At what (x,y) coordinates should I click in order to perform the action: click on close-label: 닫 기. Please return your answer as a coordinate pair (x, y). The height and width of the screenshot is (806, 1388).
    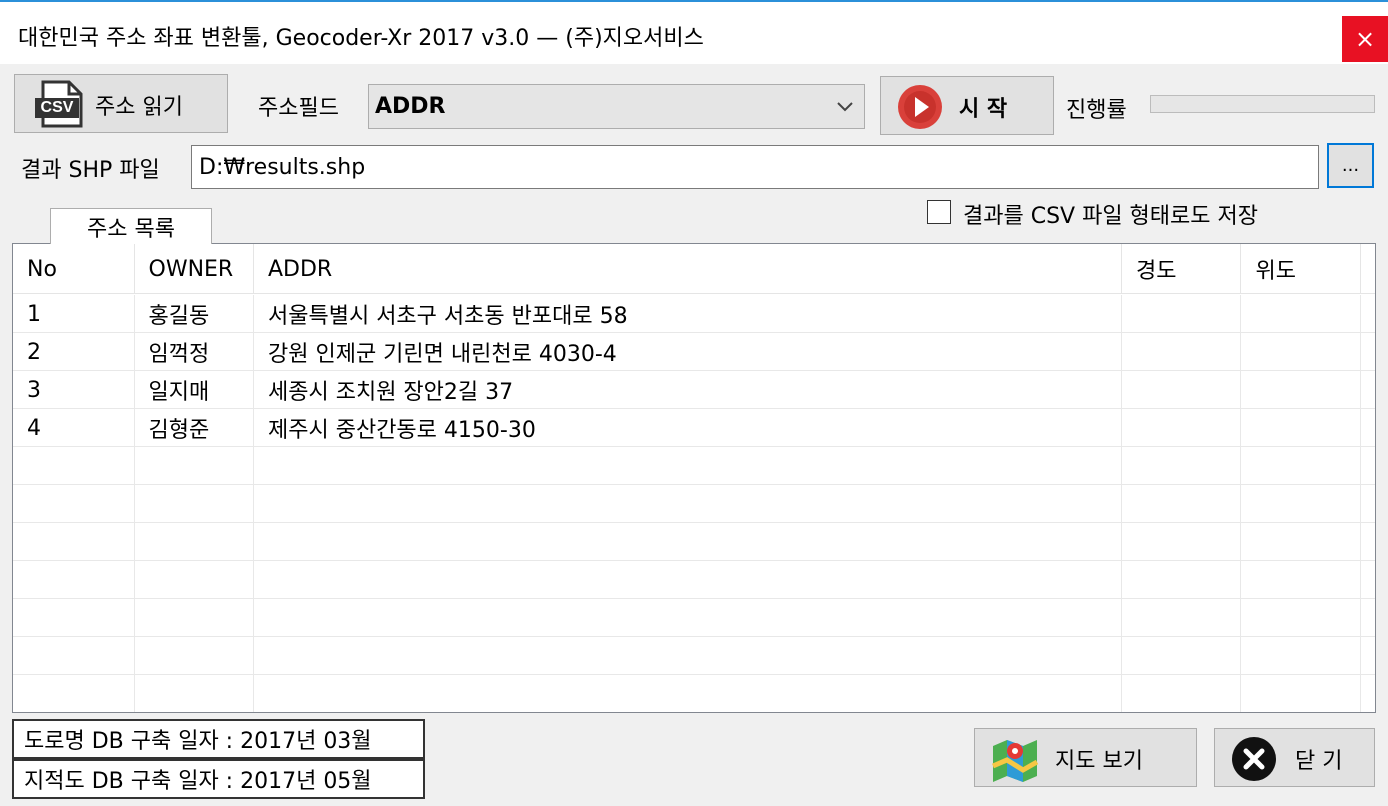
    Looking at the image, I should click on (1319, 761).